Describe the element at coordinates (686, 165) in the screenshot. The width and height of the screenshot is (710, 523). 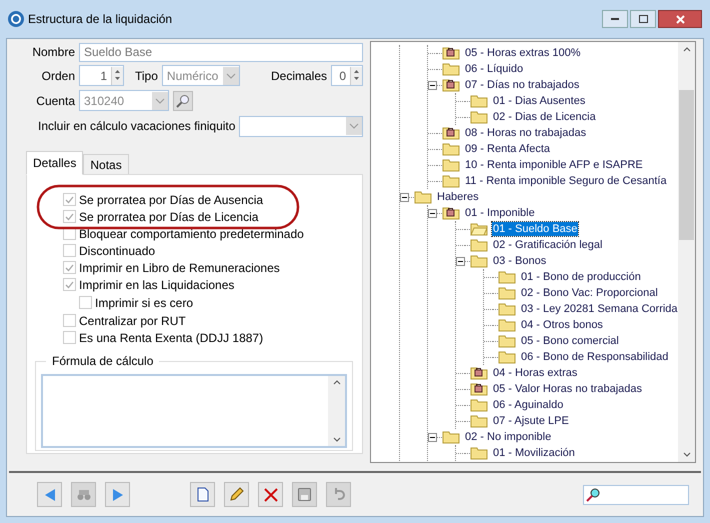
I see `scroll-thumb` at that location.